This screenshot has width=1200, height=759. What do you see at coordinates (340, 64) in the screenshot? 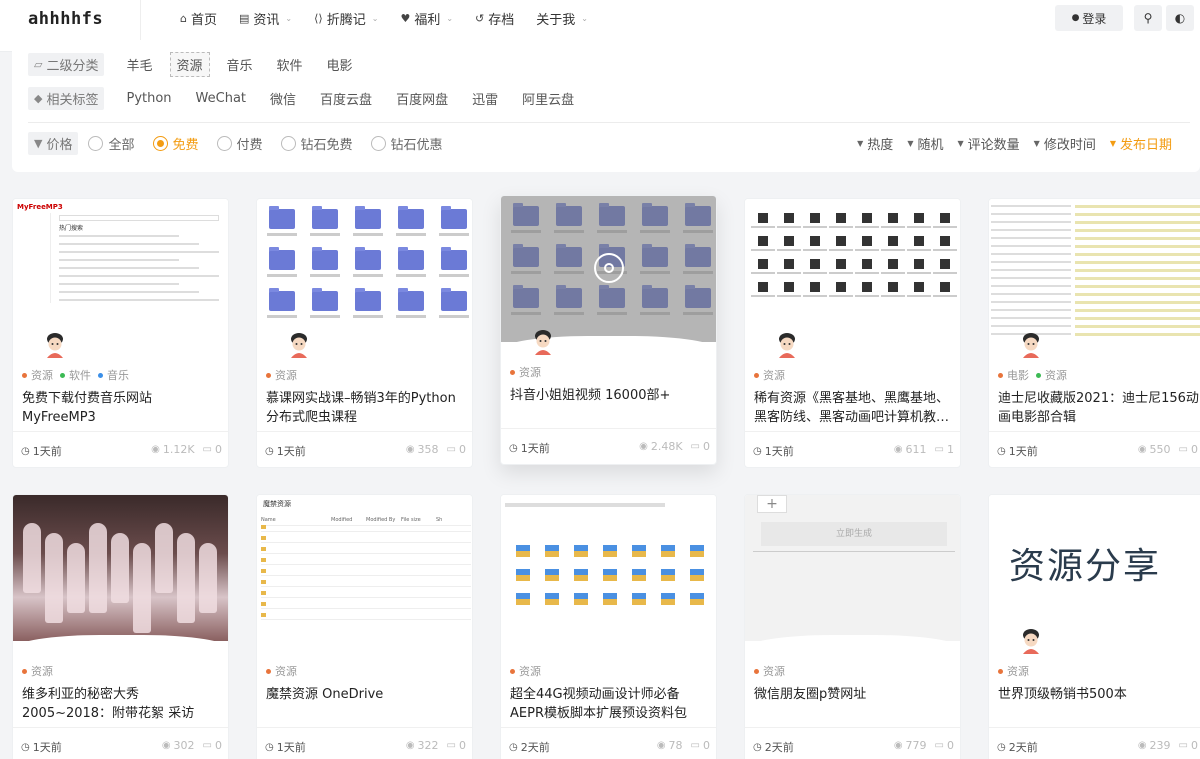
I see `category-option-4: 电影` at bounding box center [340, 64].